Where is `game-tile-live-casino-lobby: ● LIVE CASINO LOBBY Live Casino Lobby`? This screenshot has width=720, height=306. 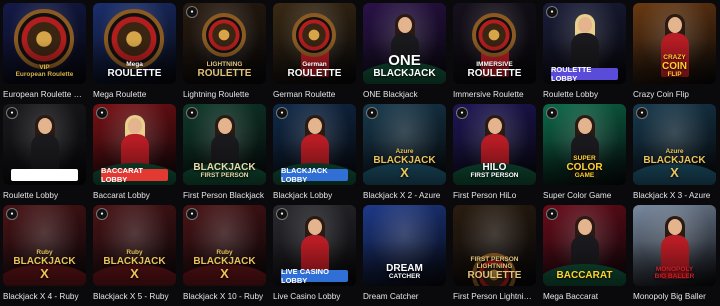
game-tile-live-casino-lobby: ● LIVE CASINO LOBBY Live Casino Lobby is located at coordinates (314, 255).